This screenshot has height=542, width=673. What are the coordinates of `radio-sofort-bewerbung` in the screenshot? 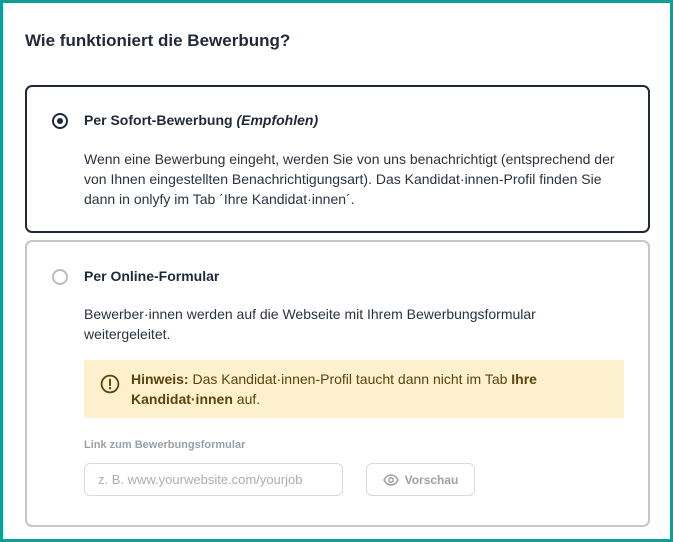 It's located at (60, 121).